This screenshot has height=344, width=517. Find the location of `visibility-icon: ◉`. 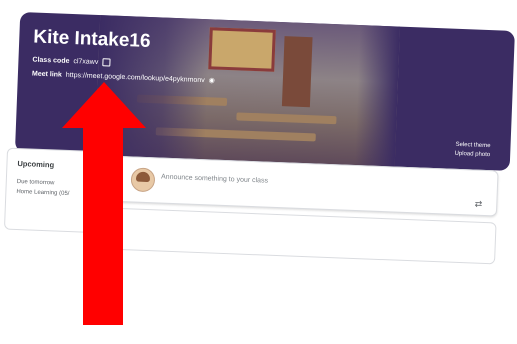

visibility-icon: ◉ is located at coordinates (212, 80).